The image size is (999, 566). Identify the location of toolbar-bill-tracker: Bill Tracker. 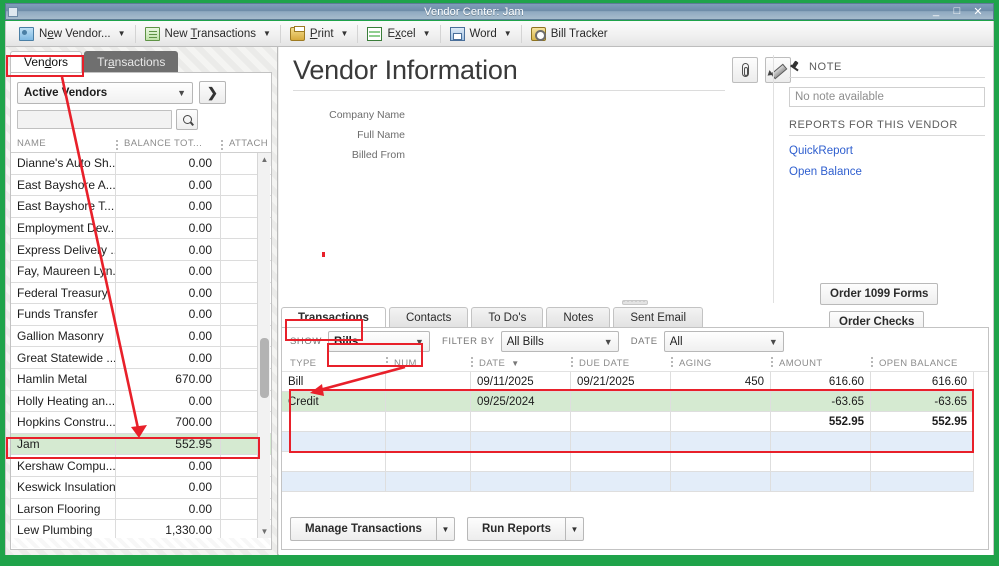
(569, 34).